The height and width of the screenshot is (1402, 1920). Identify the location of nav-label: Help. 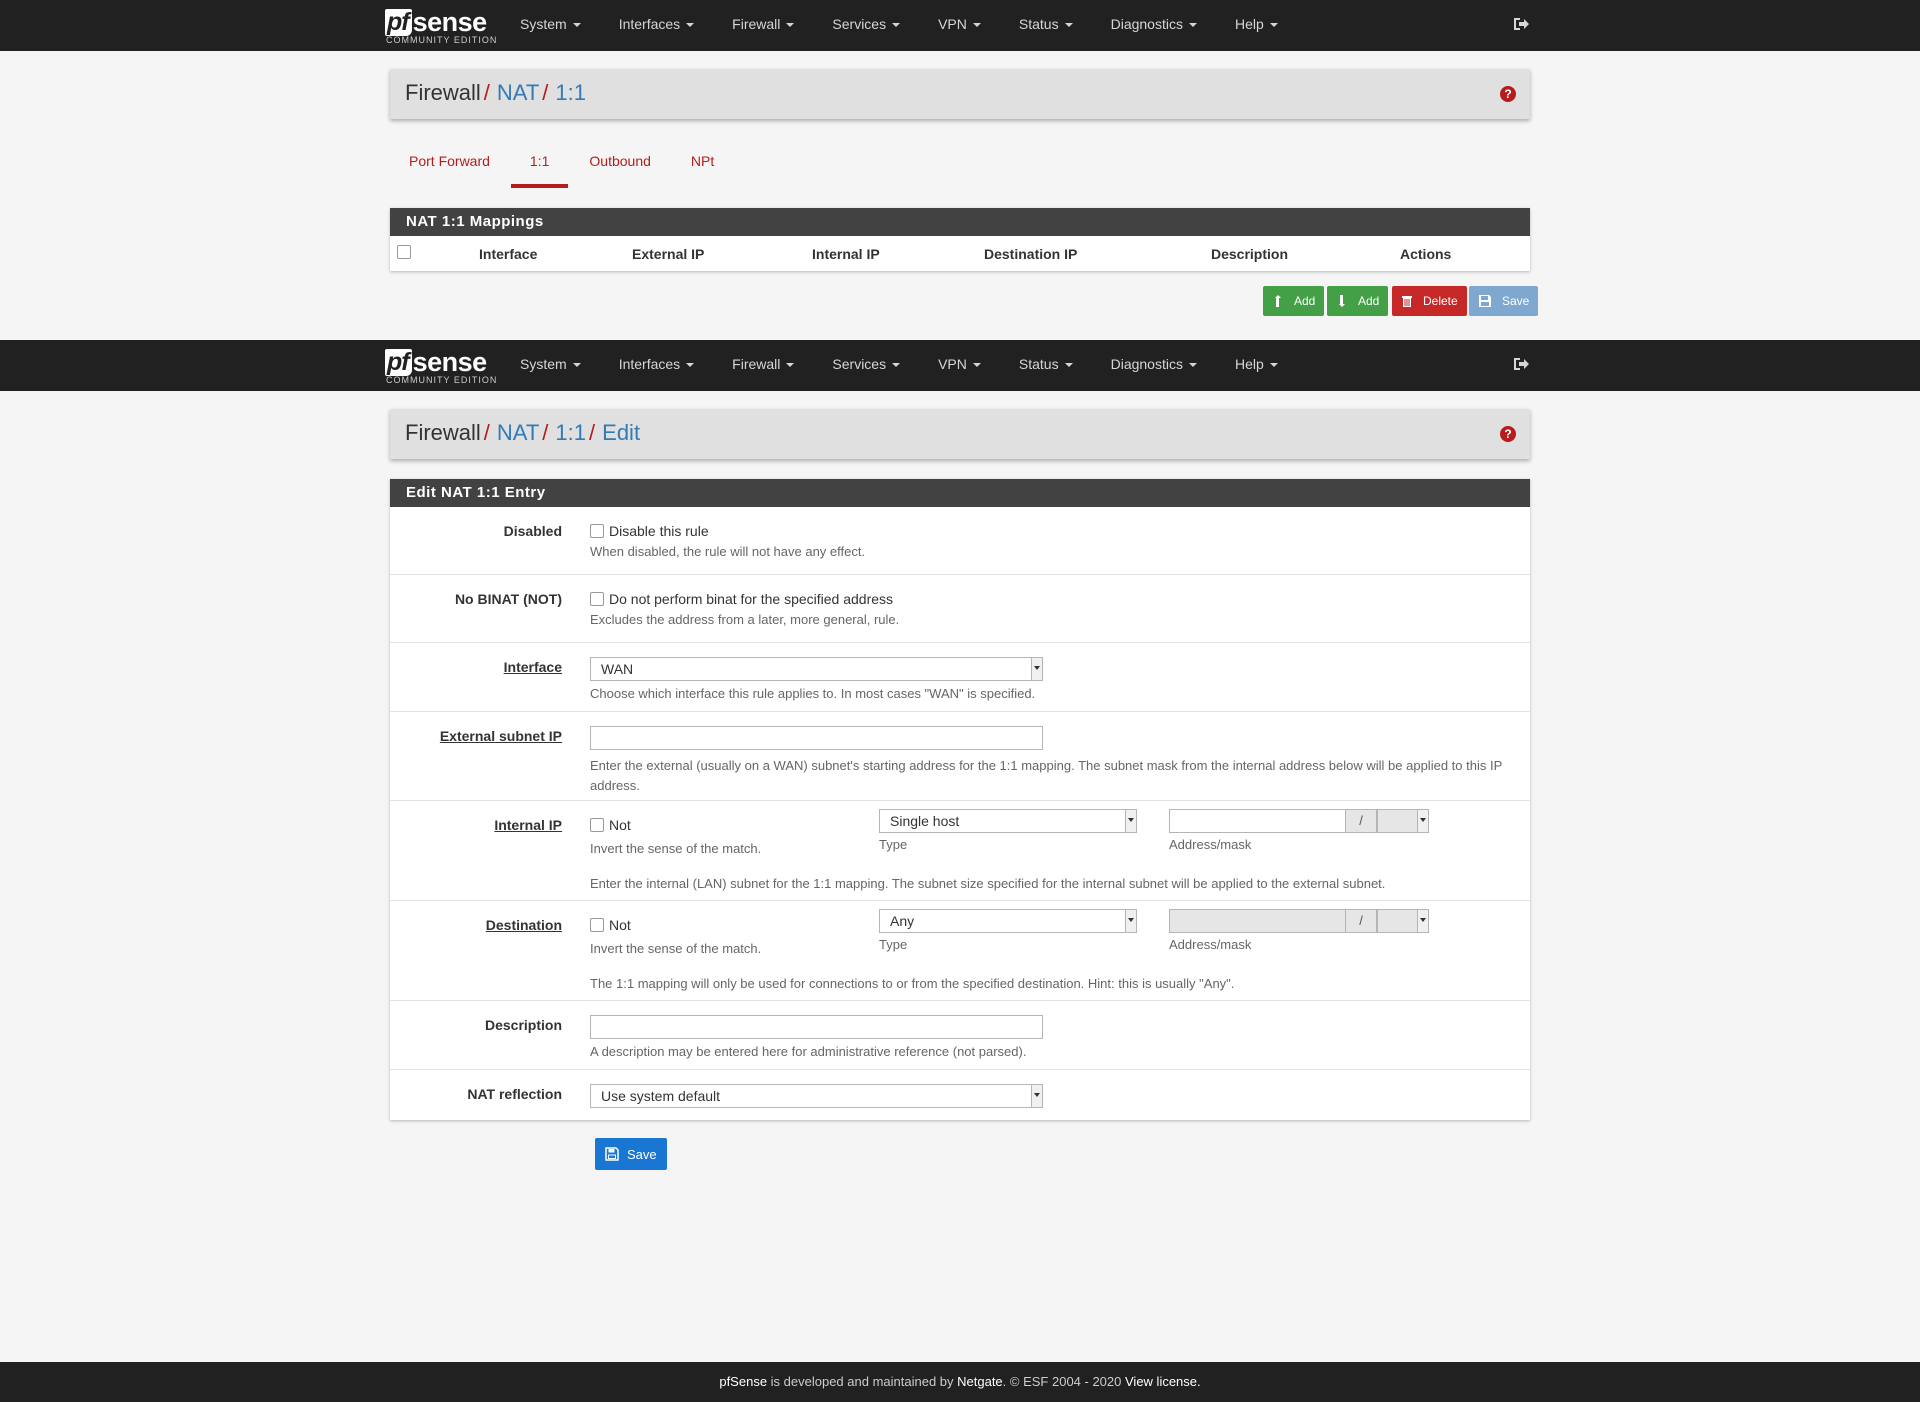
(1249, 24).